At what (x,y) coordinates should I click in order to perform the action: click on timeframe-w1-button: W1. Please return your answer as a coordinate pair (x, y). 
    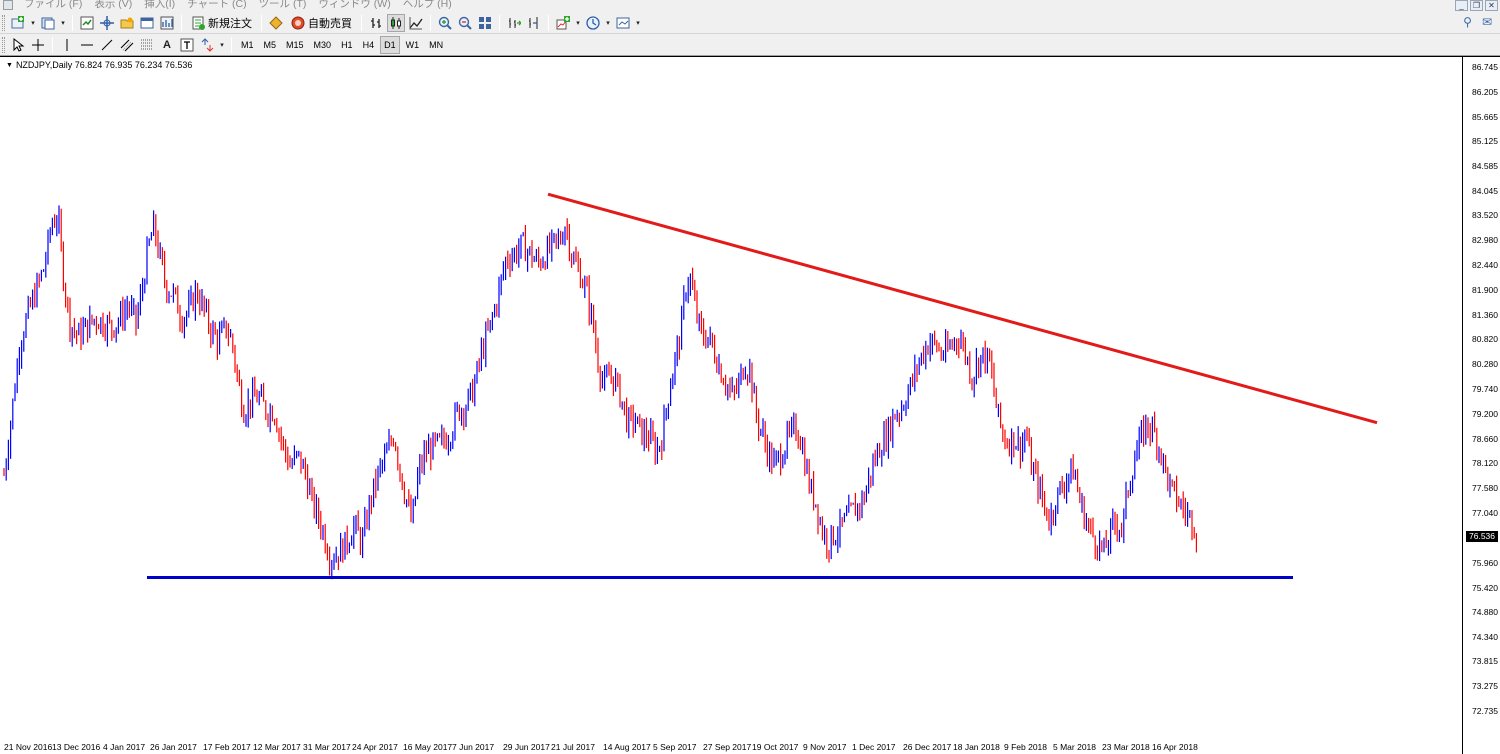
    Looking at the image, I should click on (413, 45).